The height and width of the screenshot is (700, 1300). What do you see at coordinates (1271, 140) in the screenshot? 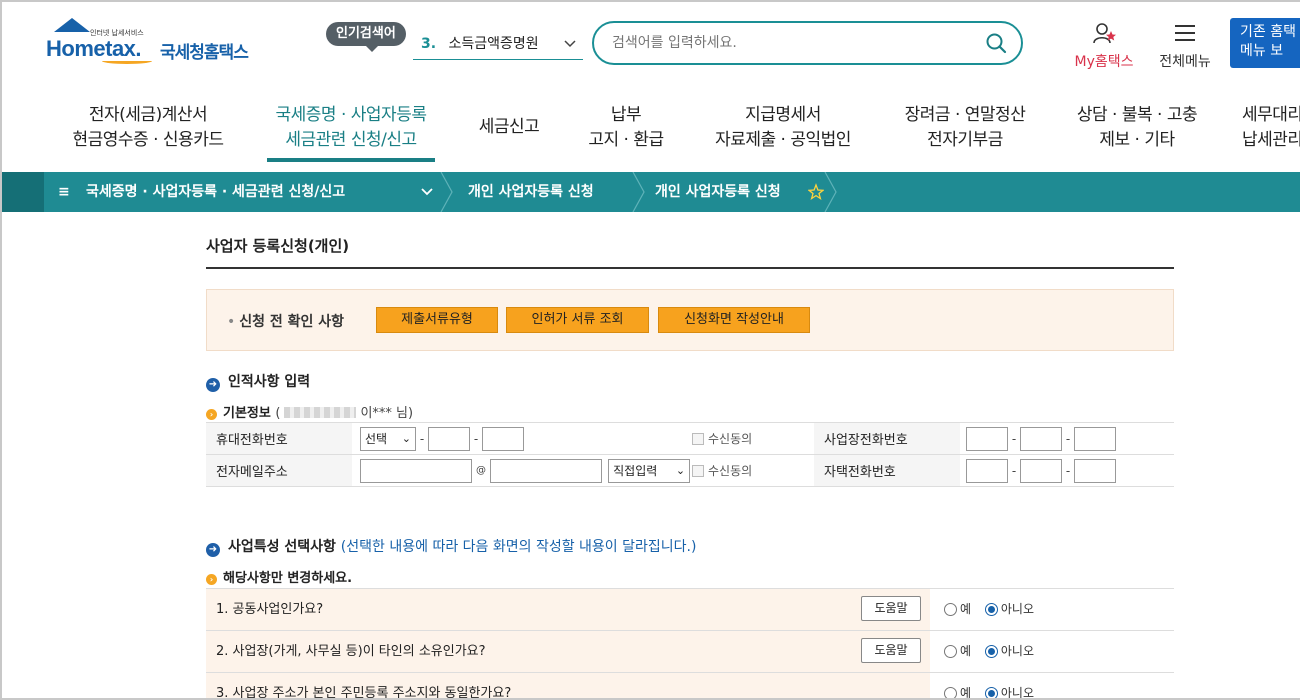
I see `gnb-item-line2: 납세관리` at bounding box center [1271, 140].